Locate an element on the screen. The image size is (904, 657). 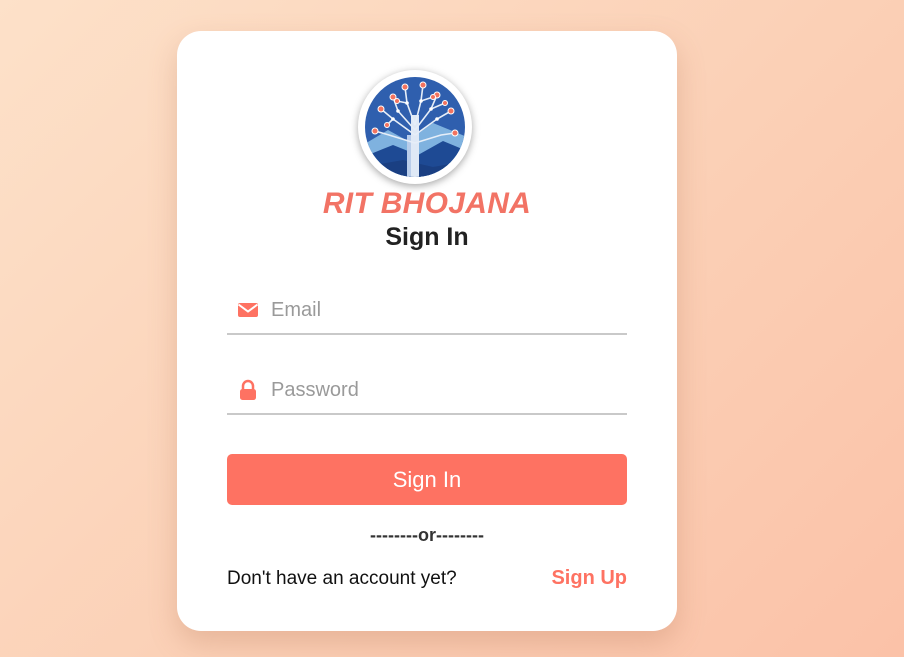
password-field is located at coordinates (427, 391).